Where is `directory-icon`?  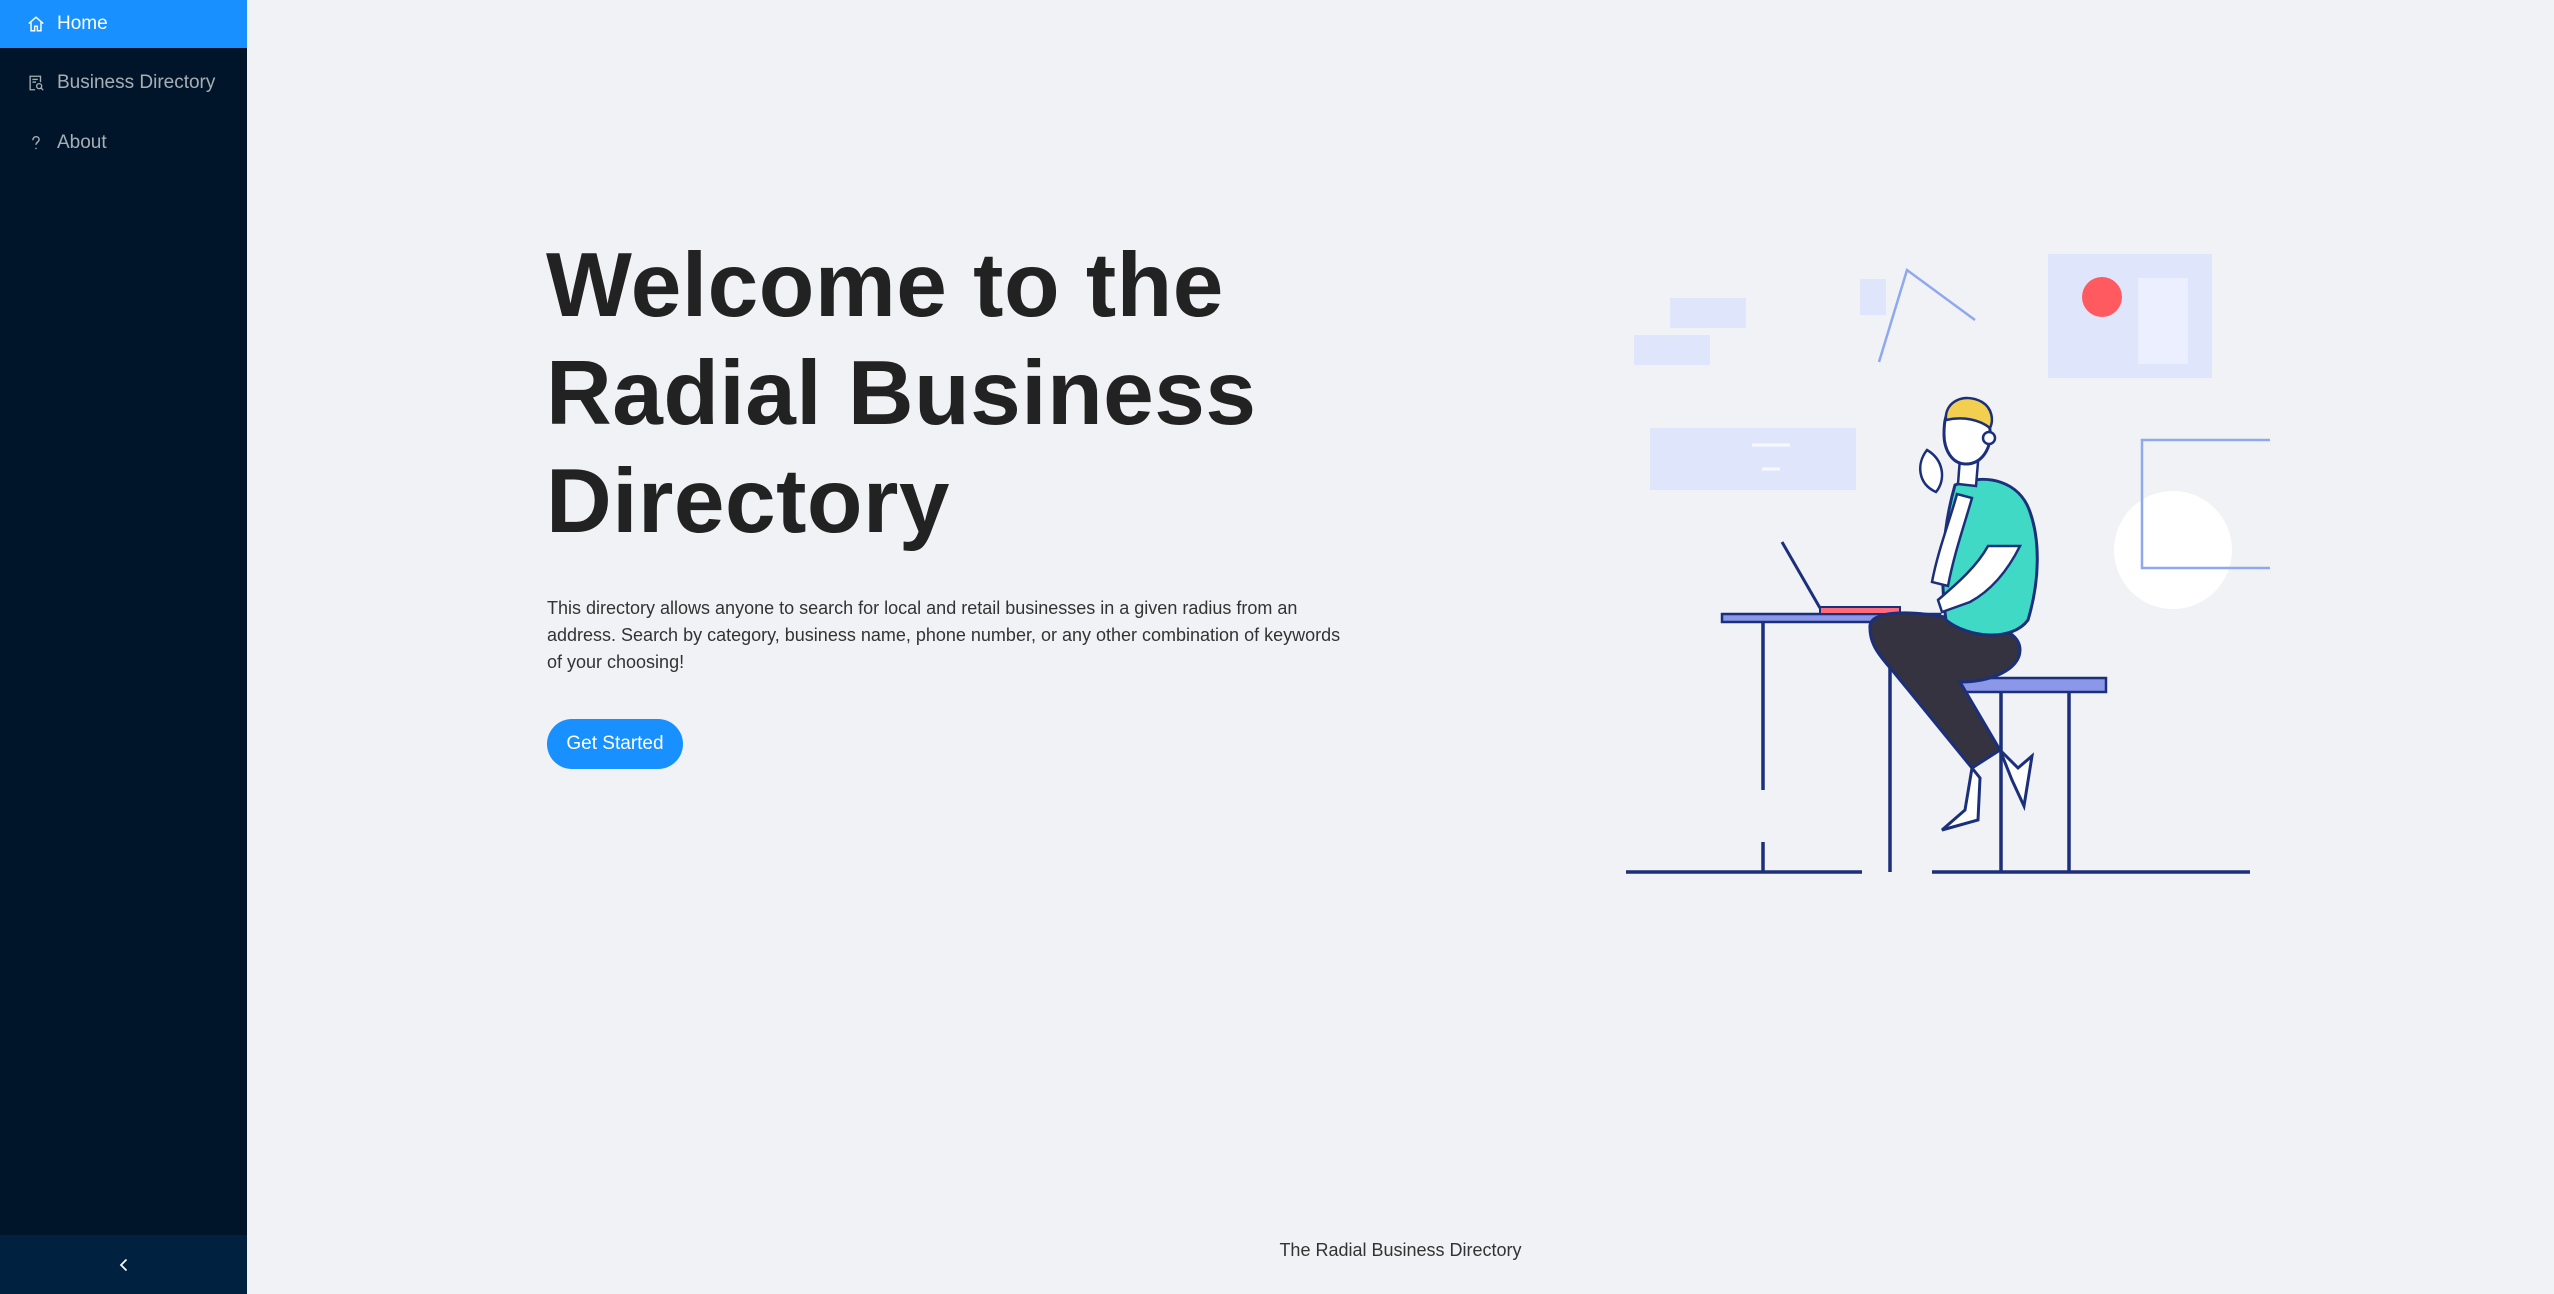 directory-icon is located at coordinates (36, 83).